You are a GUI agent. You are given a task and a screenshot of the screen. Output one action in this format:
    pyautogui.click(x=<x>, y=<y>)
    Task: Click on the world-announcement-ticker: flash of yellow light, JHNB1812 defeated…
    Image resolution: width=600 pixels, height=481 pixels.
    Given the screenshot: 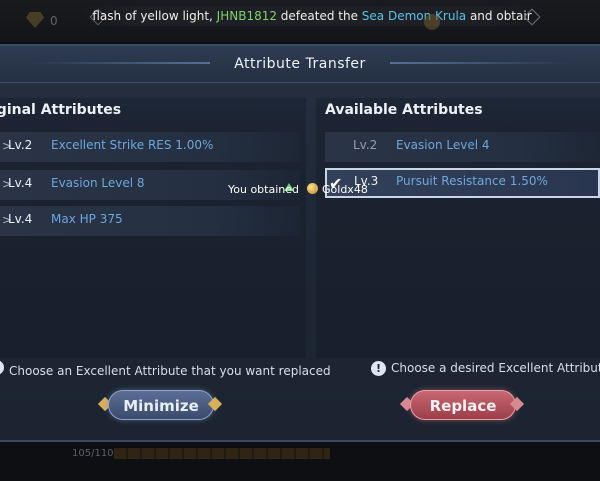 What is the action you would take?
    pyautogui.click(x=312, y=16)
    